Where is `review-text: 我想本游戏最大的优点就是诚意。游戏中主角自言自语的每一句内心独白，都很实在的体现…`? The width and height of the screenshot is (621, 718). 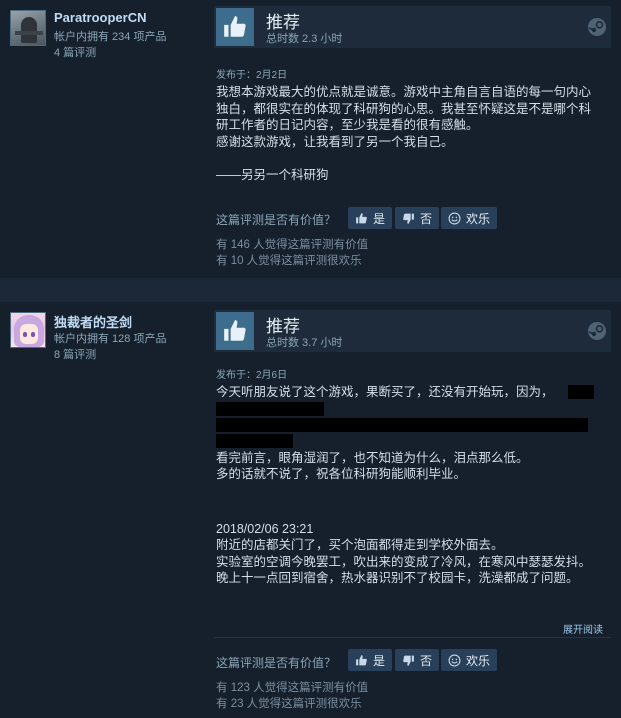
review-text: 我想本游戏最大的优点就是诚意。游戏中主角自言自语的每一句内心独白，都很实在的体现… is located at coordinates (404, 133).